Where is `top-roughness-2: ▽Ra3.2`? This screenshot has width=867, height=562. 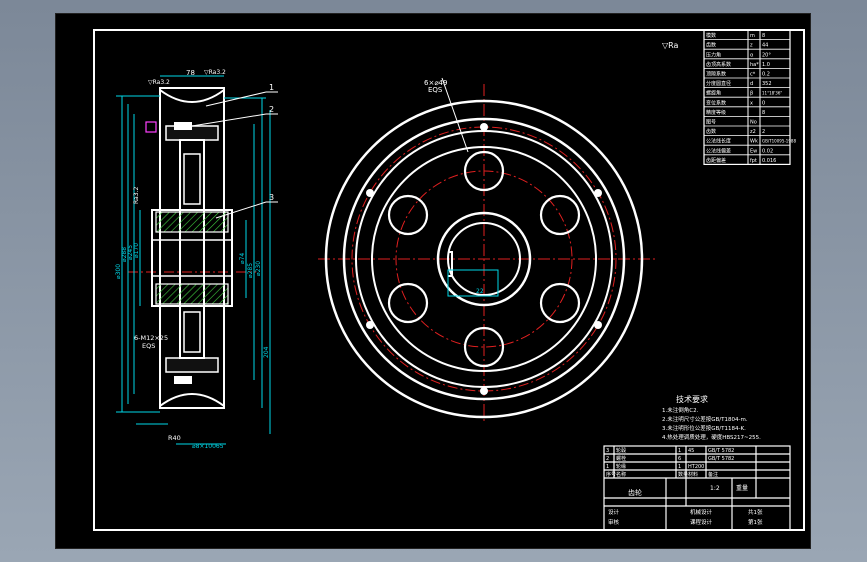 top-roughness-2: ▽Ra3.2 is located at coordinates (215, 72).